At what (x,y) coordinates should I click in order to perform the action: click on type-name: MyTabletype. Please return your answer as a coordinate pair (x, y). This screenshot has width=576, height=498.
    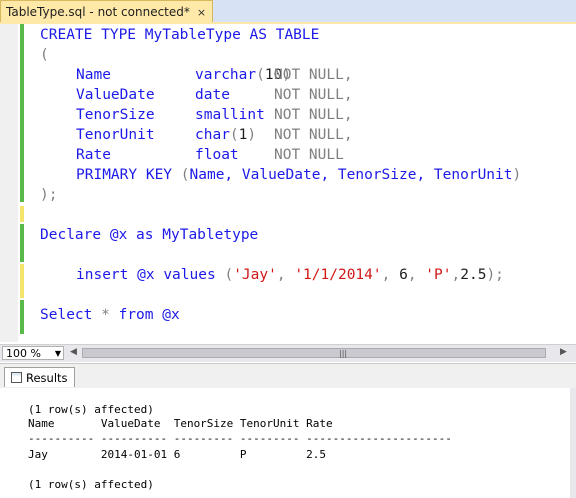
    Looking at the image, I should click on (210, 235).